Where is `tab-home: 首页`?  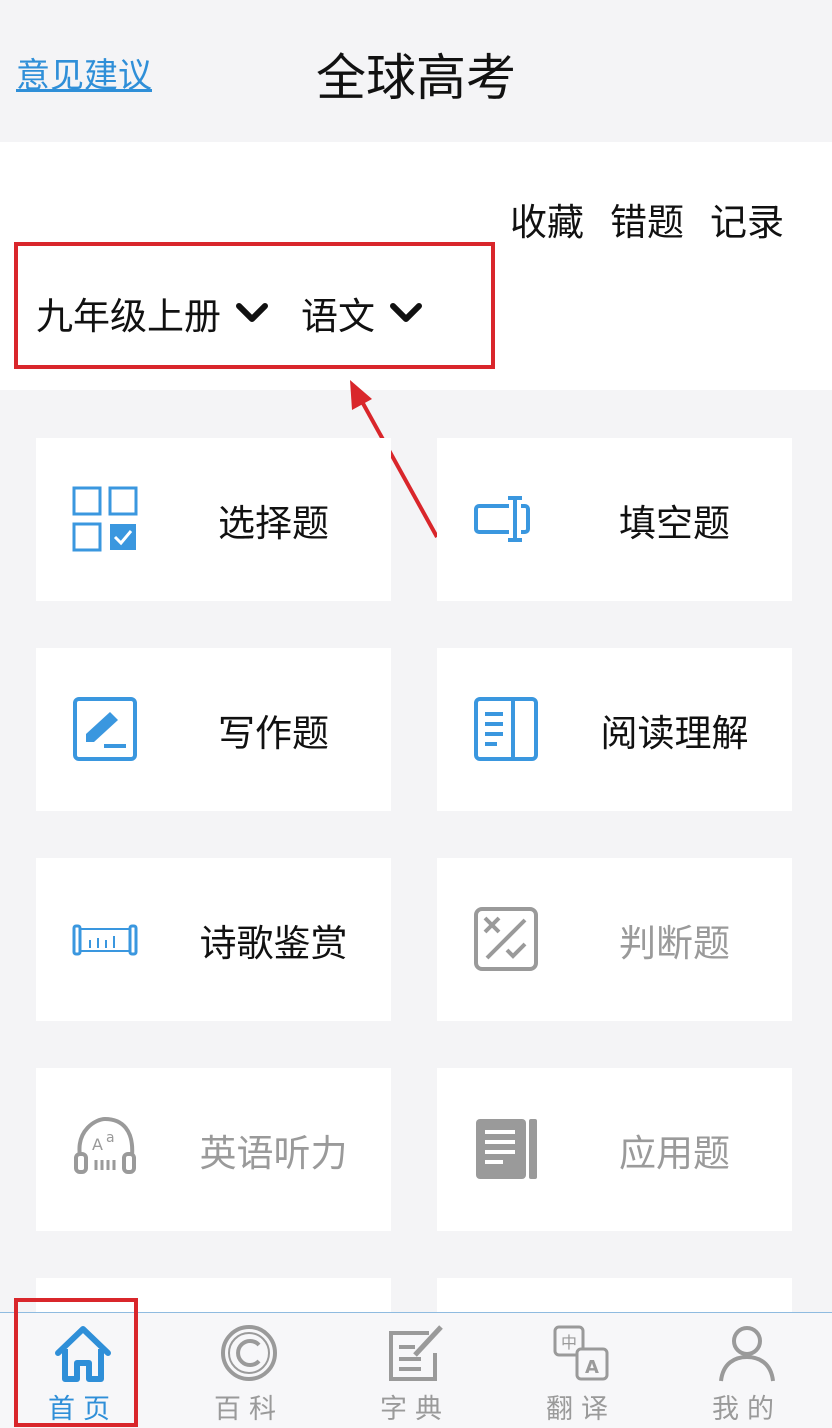
tab-home: 首页 is located at coordinates (83, 1370).